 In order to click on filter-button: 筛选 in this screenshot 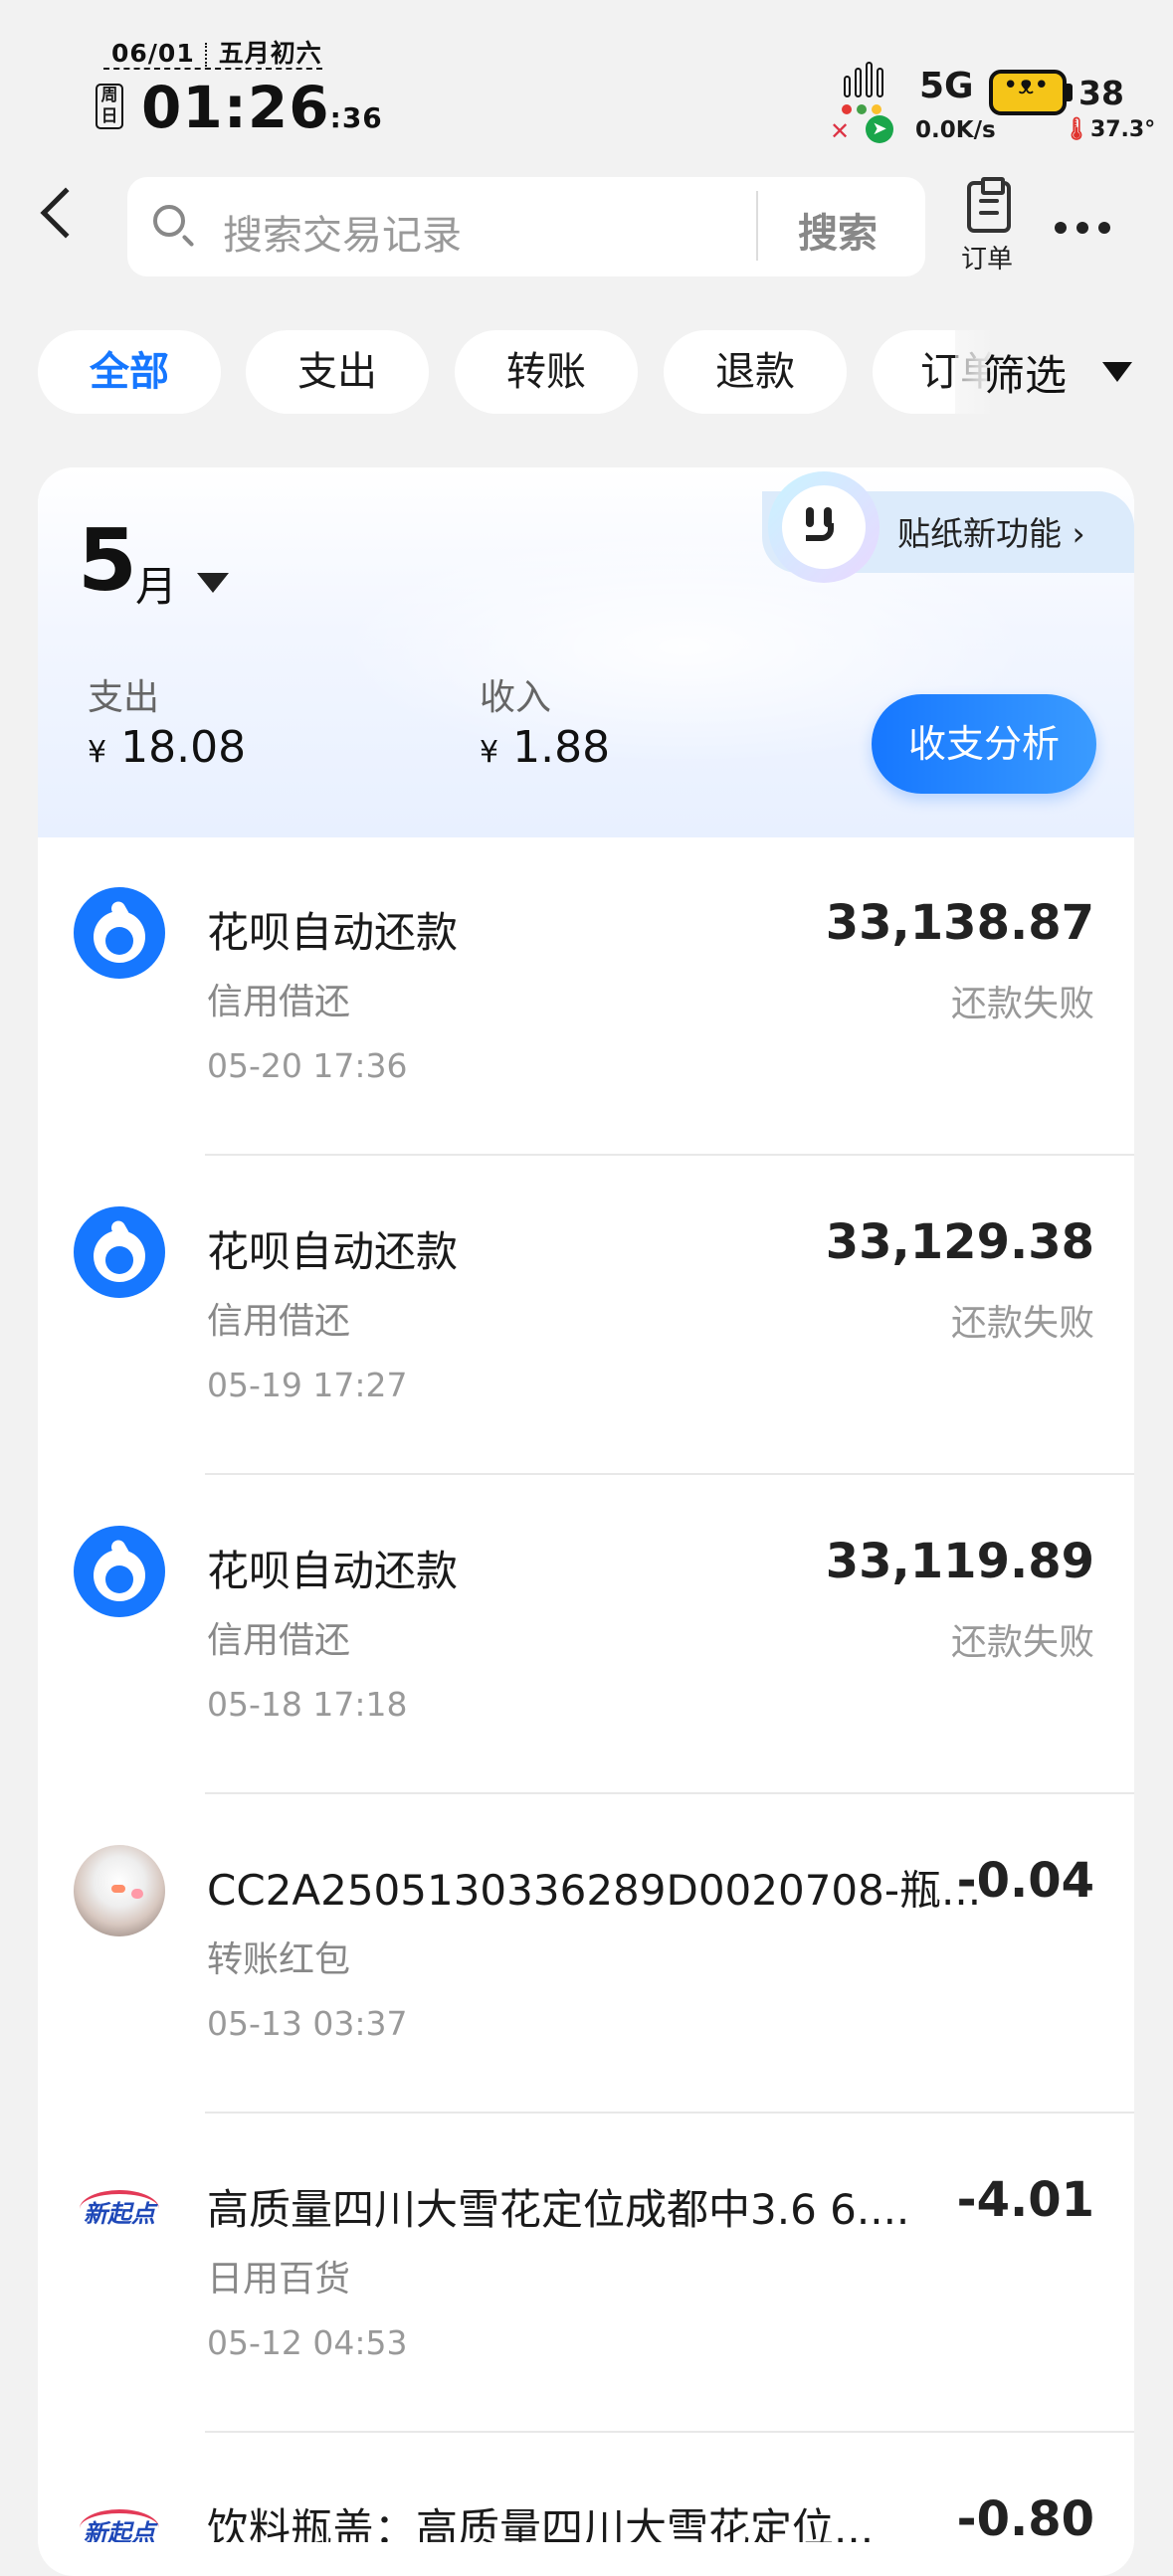, I will do `click(1025, 372)`.